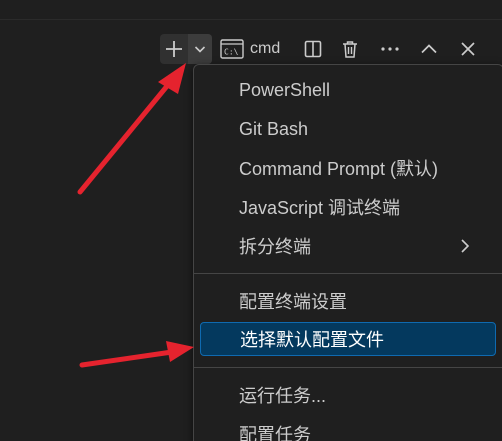 Image resolution: width=502 pixels, height=441 pixels. I want to click on menu-item-label: Git Bash, so click(274, 128).